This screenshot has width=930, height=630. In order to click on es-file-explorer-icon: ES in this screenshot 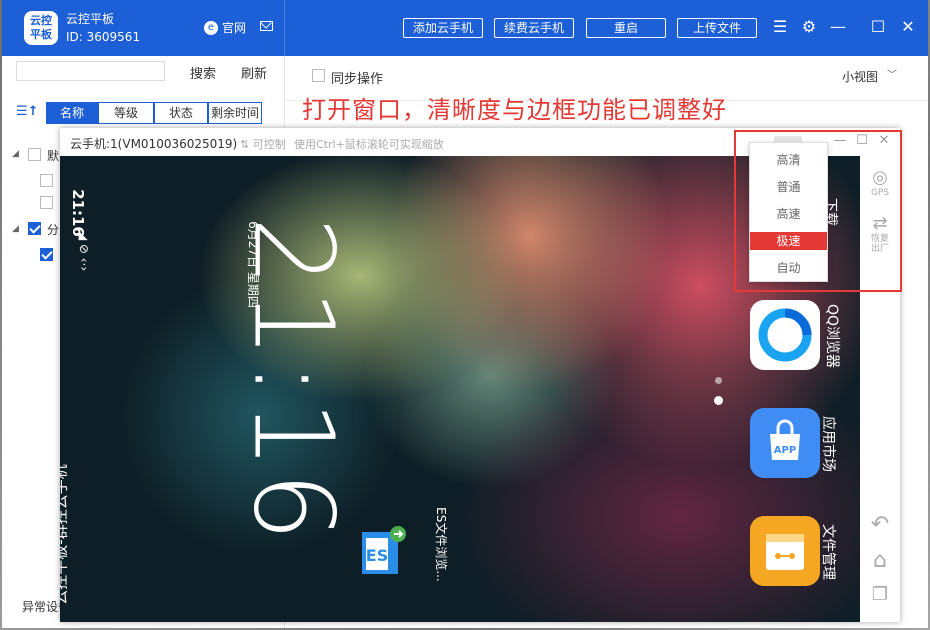, I will do `click(382, 552)`.